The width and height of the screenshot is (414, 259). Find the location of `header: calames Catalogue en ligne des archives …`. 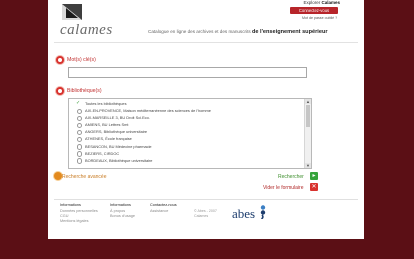

header: calames Catalogue en ligne des archives … is located at coordinates (206, 21).